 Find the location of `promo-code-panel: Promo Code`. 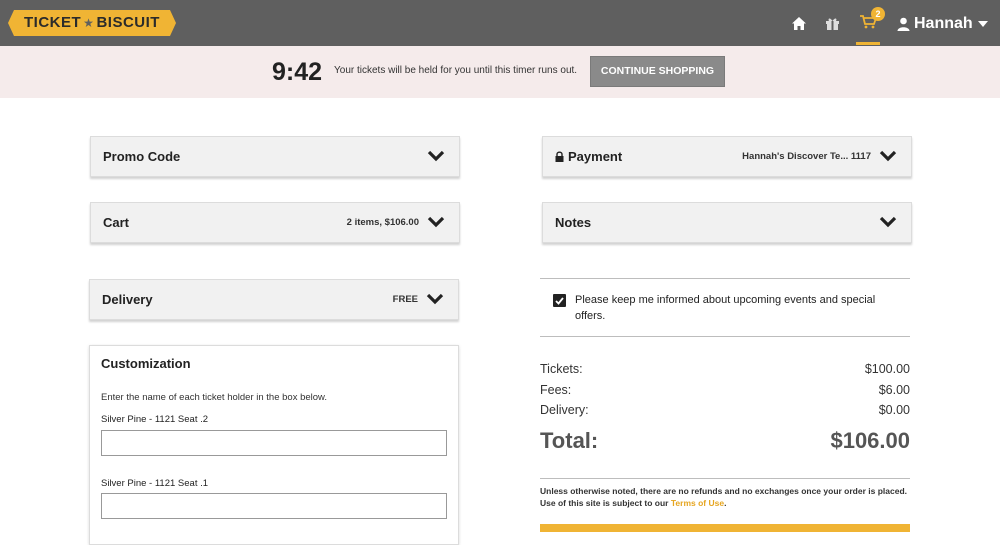

promo-code-panel: Promo Code is located at coordinates (275, 156).